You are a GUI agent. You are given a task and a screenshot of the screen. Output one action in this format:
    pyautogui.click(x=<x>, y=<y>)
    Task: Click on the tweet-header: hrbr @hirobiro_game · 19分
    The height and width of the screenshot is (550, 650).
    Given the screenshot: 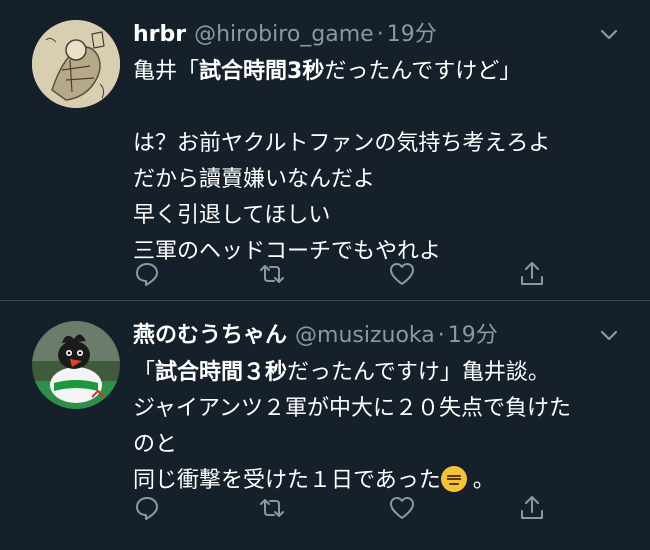 What is the action you would take?
    pyautogui.click(x=285, y=35)
    